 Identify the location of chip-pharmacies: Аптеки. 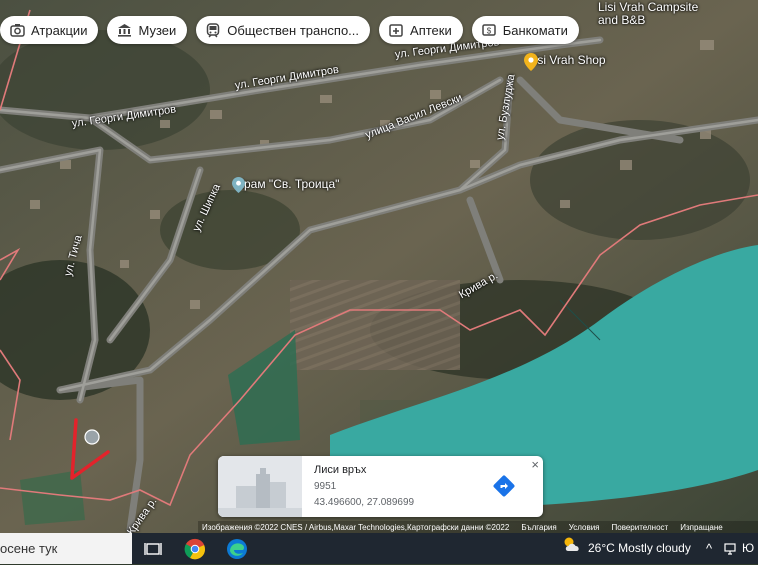
(421, 30).